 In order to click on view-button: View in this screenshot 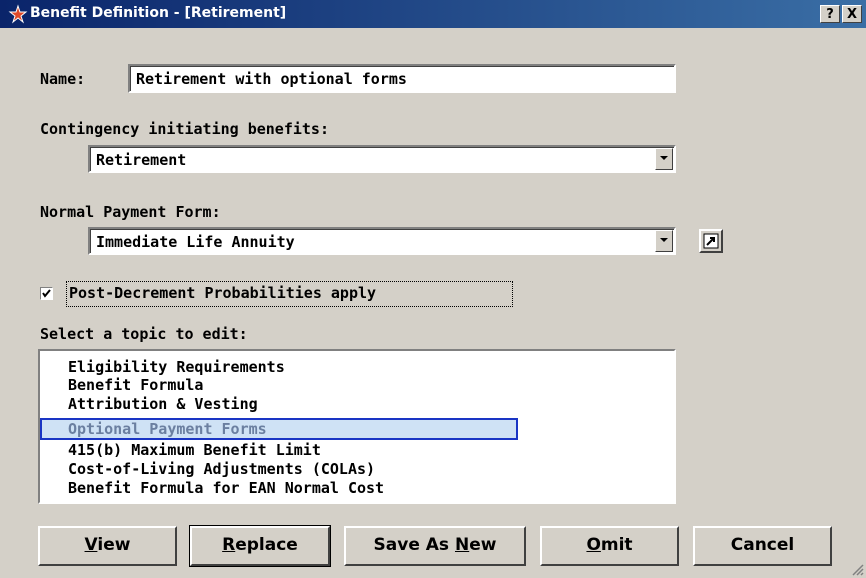, I will do `click(107, 546)`.